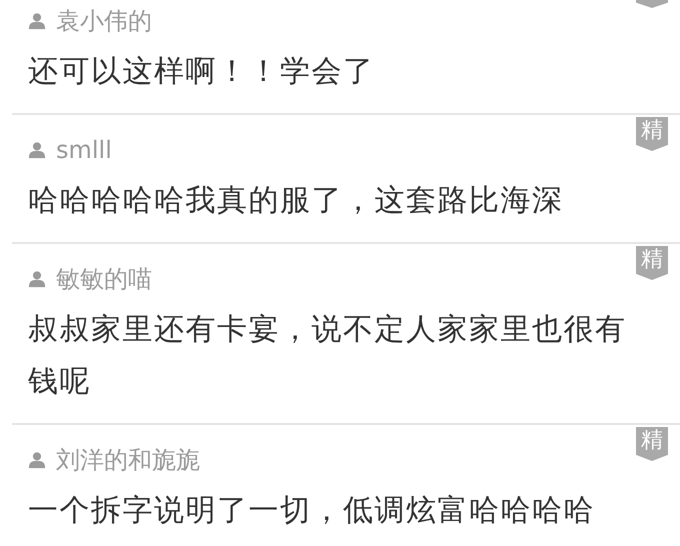 The image size is (680, 546). I want to click on comment-text: 哈哈哈哈哈我真的服了，这套路比海深, so click(296, 201).